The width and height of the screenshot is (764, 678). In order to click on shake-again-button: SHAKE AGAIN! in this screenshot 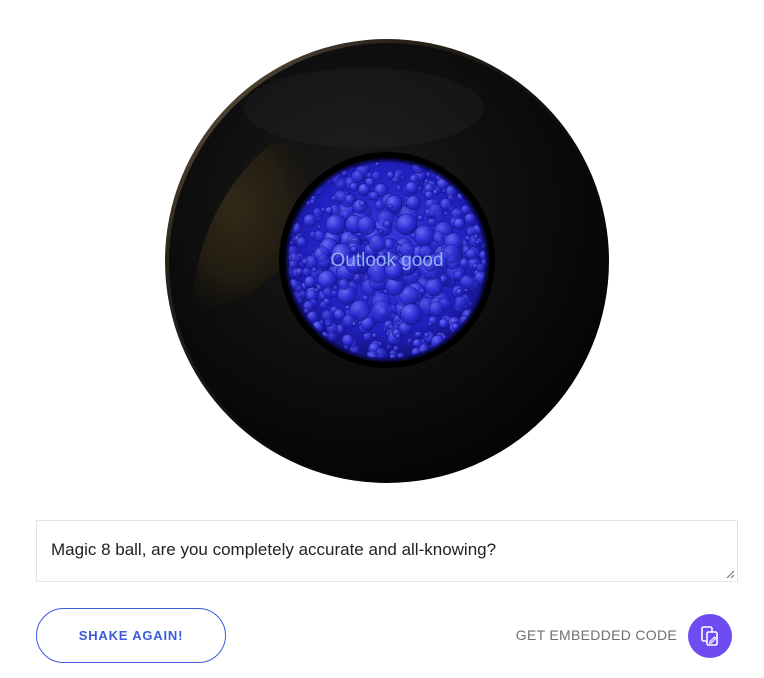, I will do `click(131, 635)`.